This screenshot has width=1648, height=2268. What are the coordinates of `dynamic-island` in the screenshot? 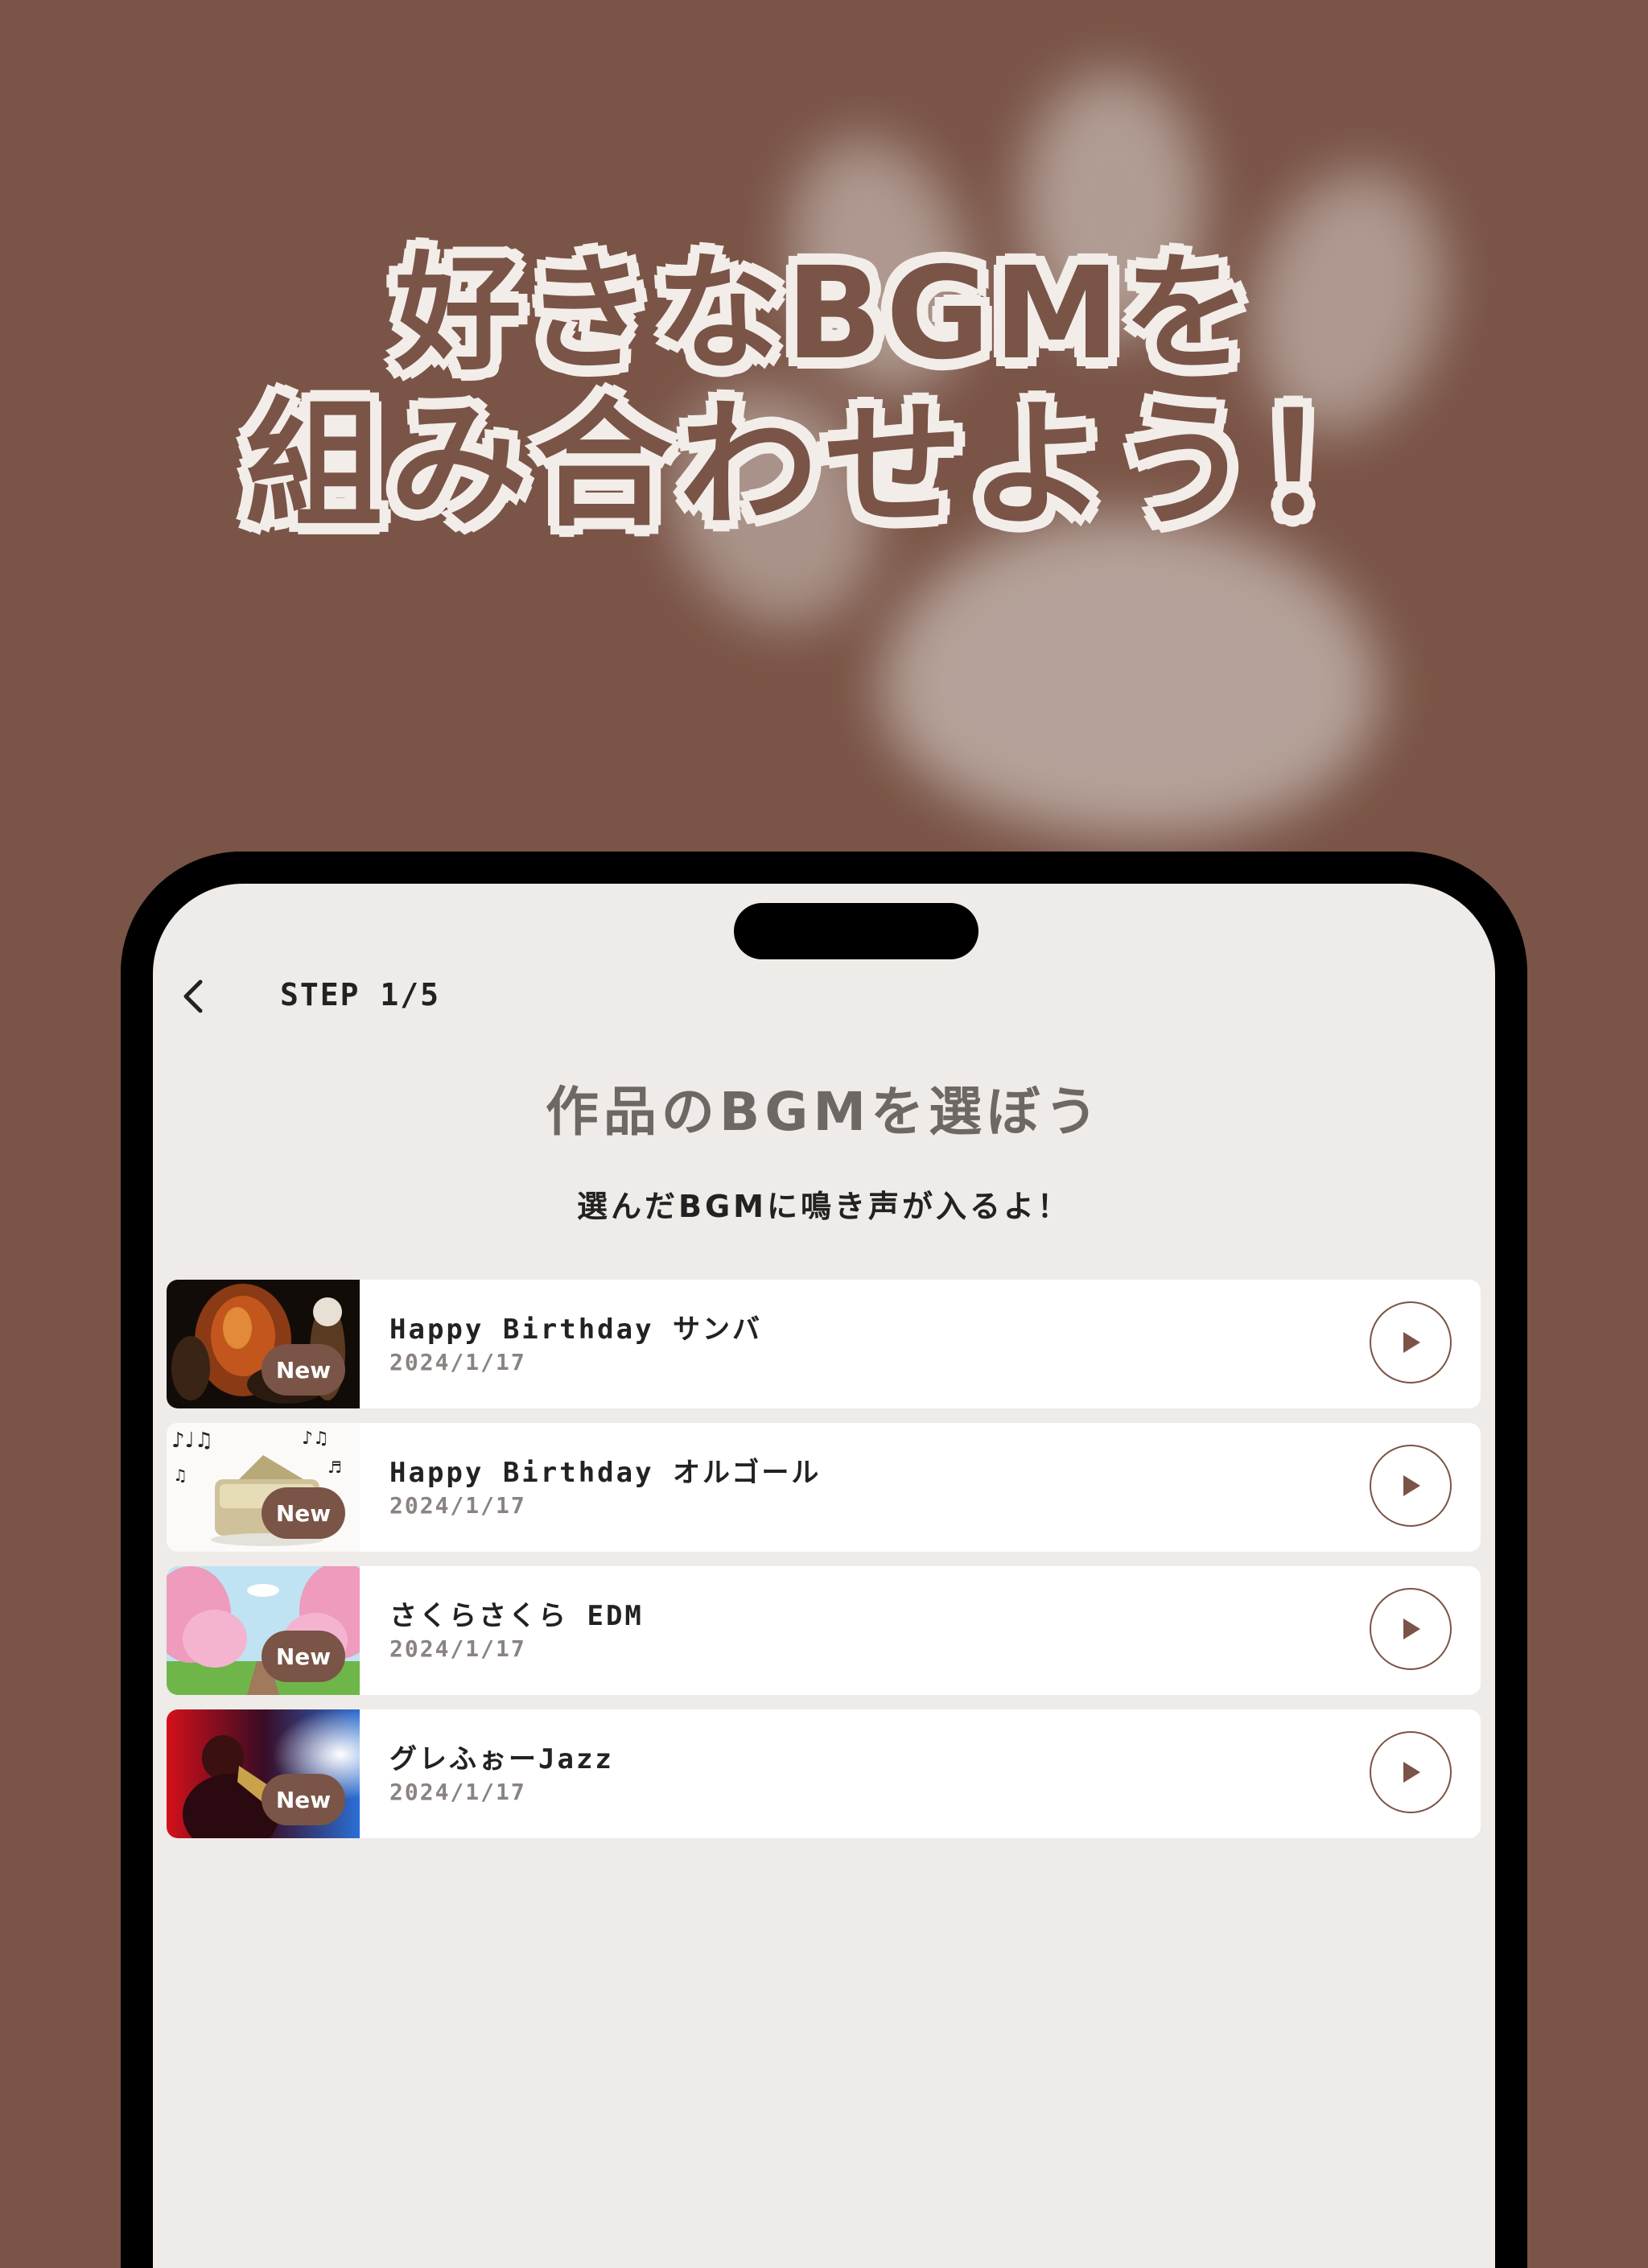 It's located at (856, 931).